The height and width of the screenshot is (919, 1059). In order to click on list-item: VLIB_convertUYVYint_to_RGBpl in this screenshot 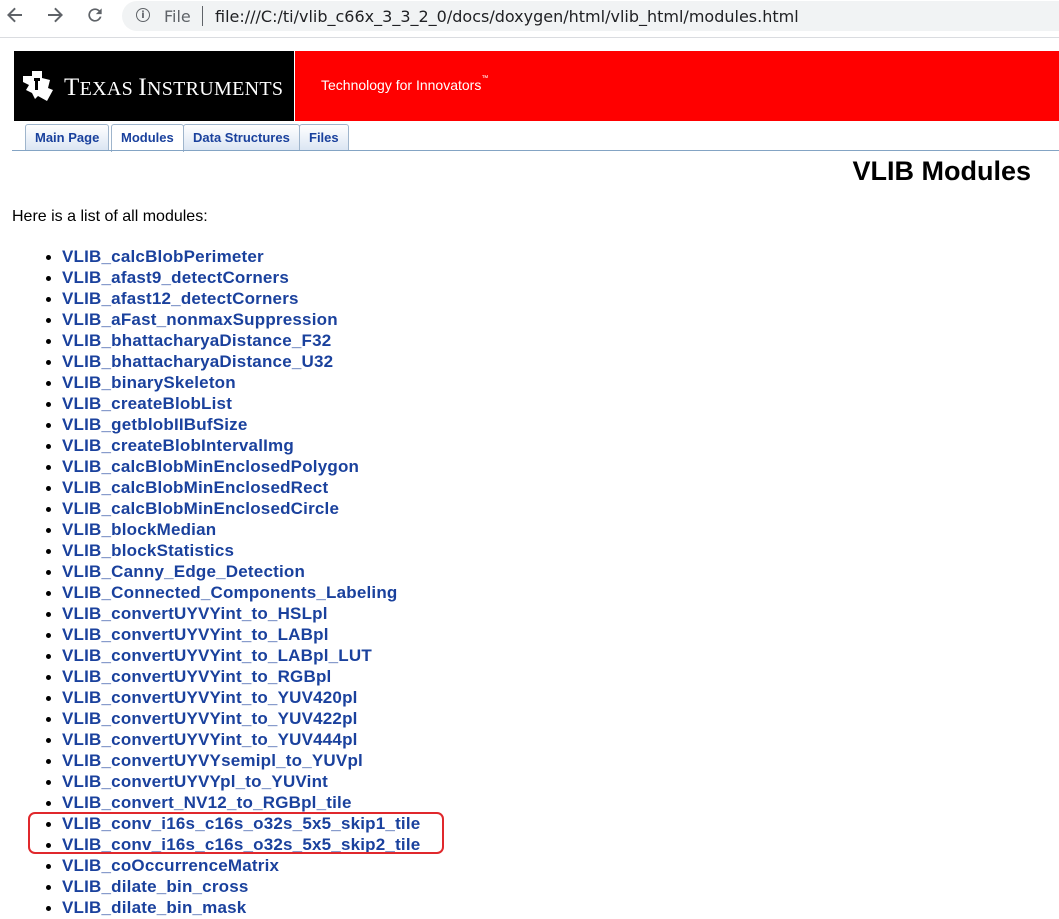, I will do `click(228, 676)`.